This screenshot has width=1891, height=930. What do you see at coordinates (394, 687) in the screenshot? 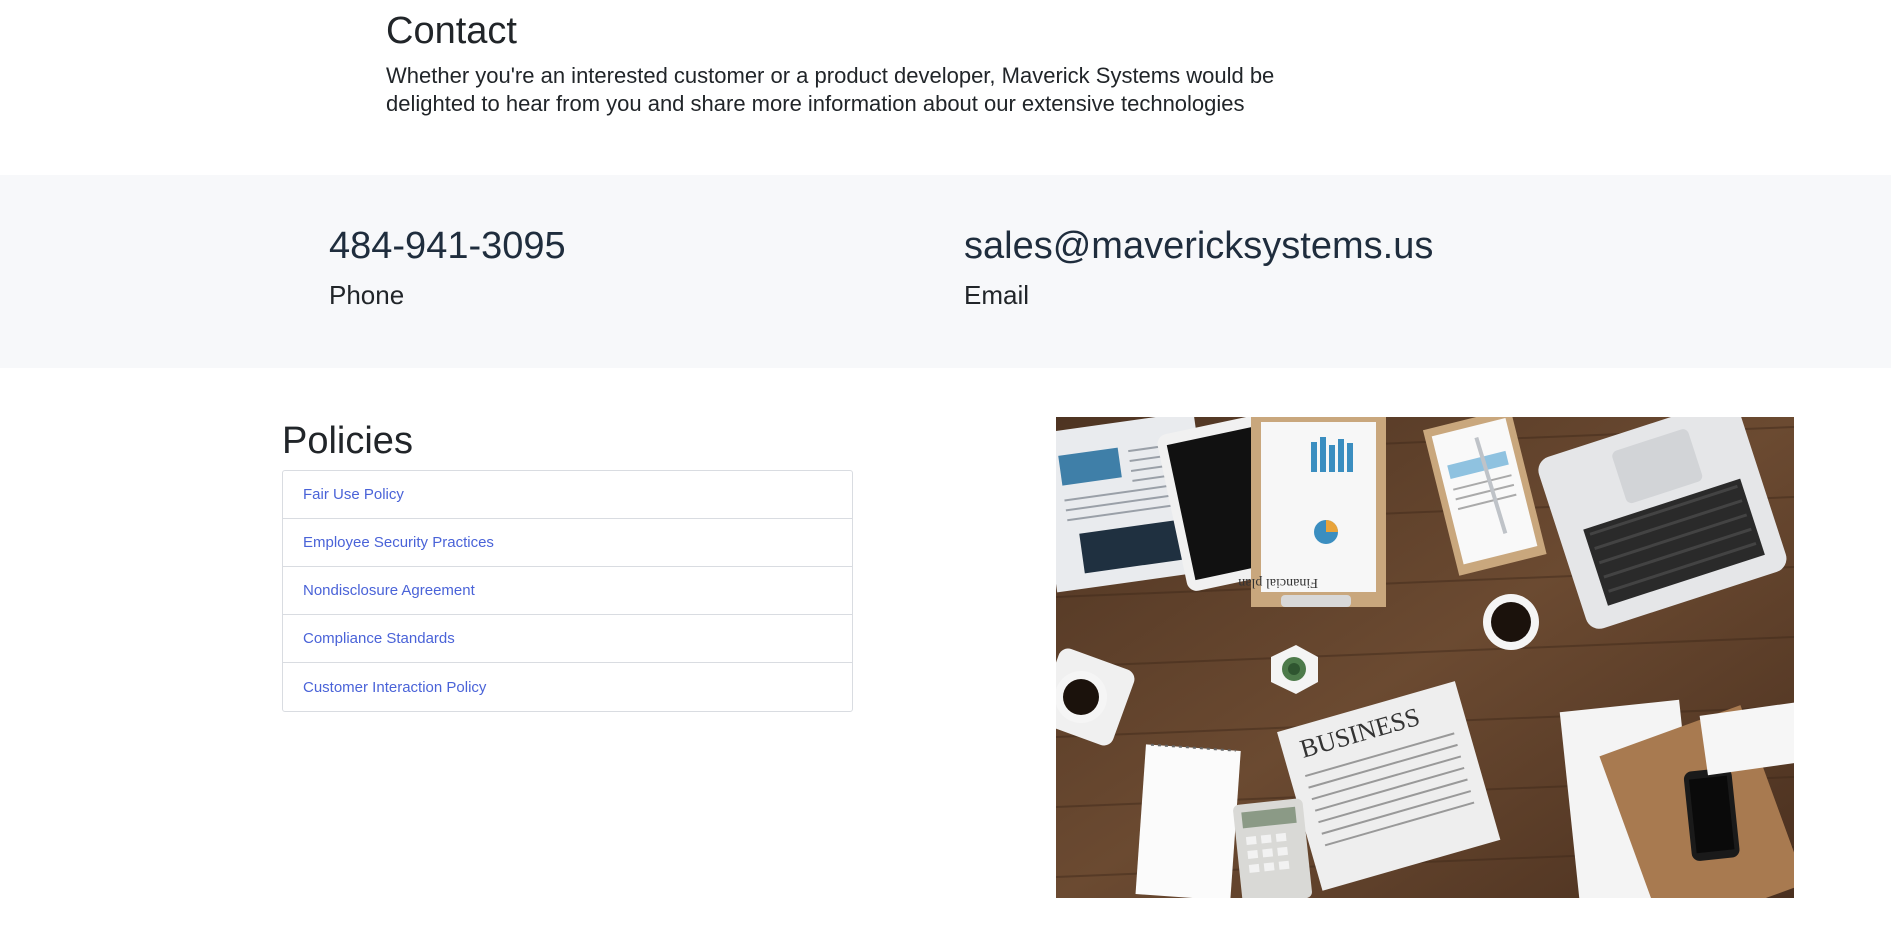
I see `policy-link-customer-interaction: Customer Interaction Policy` at bounding box center [394, 687].